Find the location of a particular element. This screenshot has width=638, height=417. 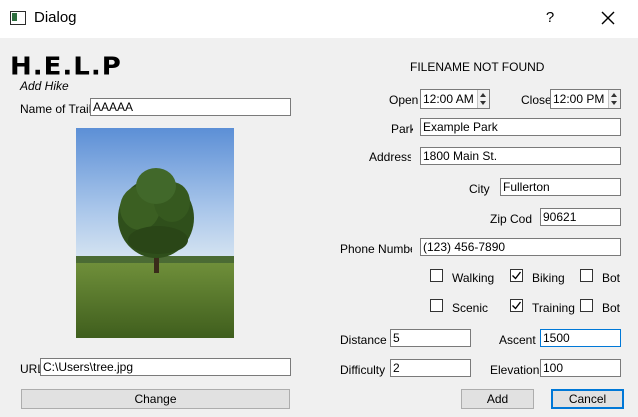

status-message: FILENAME NOT FOUND is located at coordinates (477, 67).